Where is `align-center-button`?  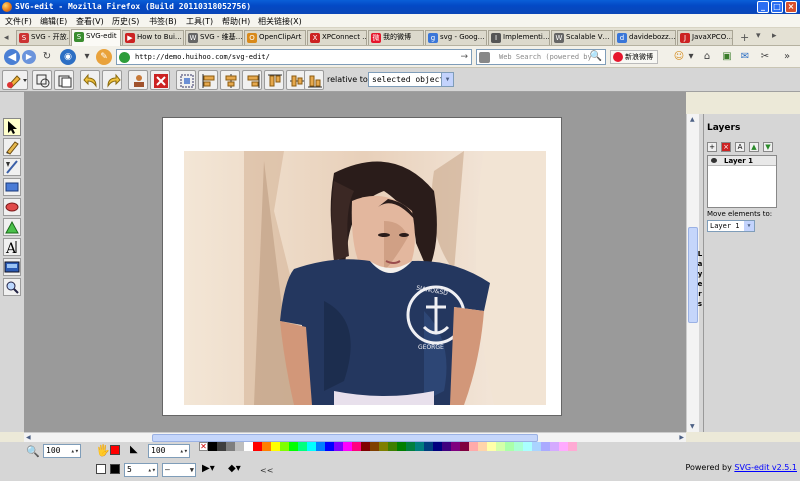
align-center-button is located at coordinates (230, 80).